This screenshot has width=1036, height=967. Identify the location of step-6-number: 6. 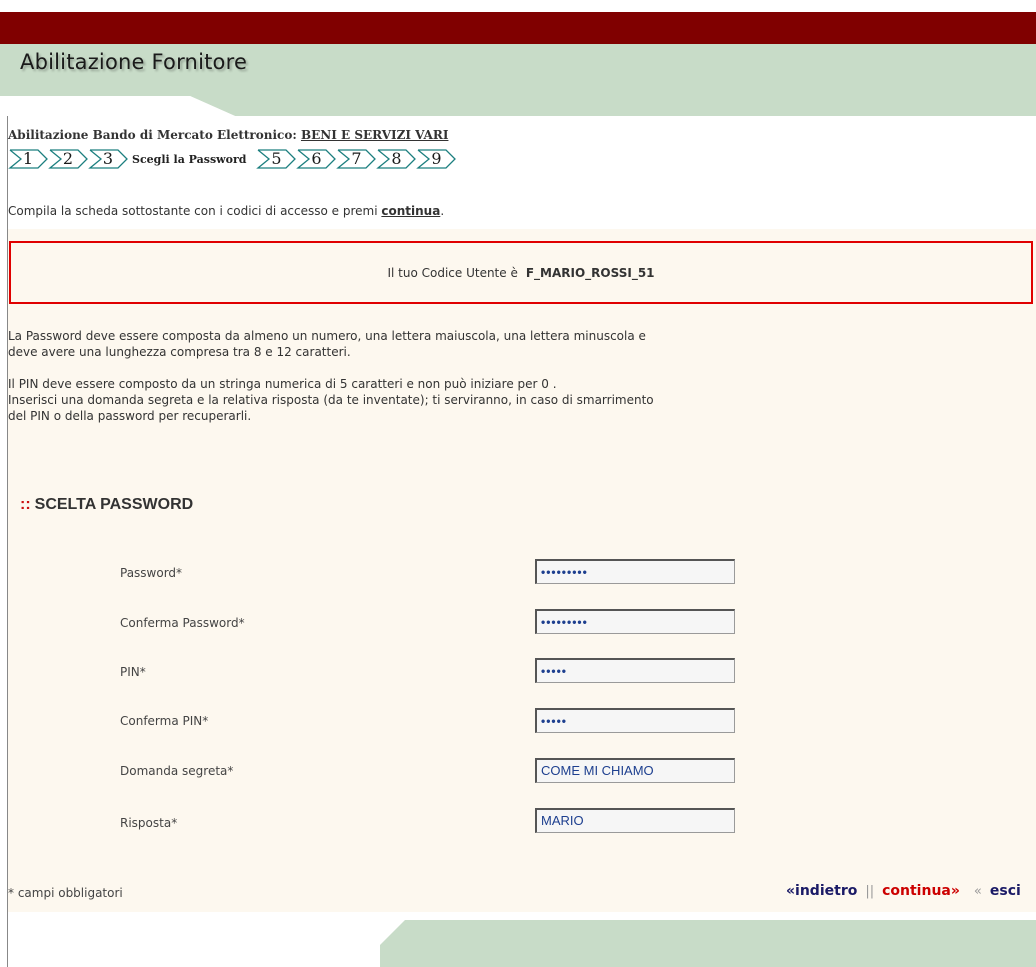
(316, 158).